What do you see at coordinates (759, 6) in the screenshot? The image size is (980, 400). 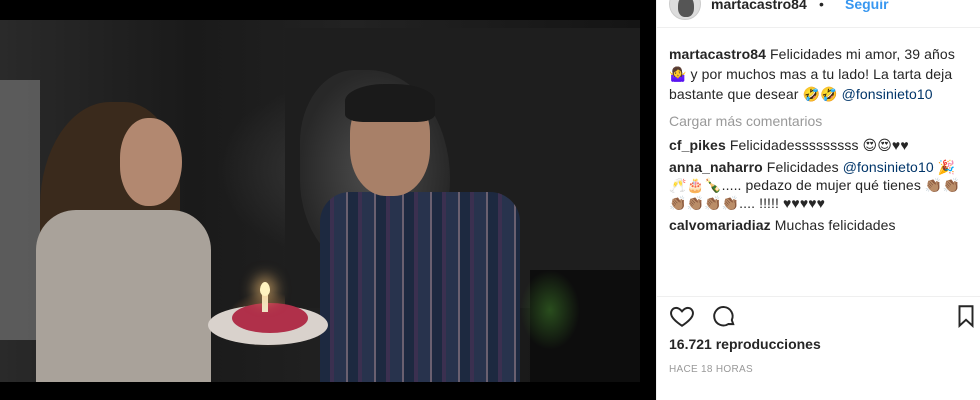 I see `header-username: martacastro84` at bounding box center [759, 6].